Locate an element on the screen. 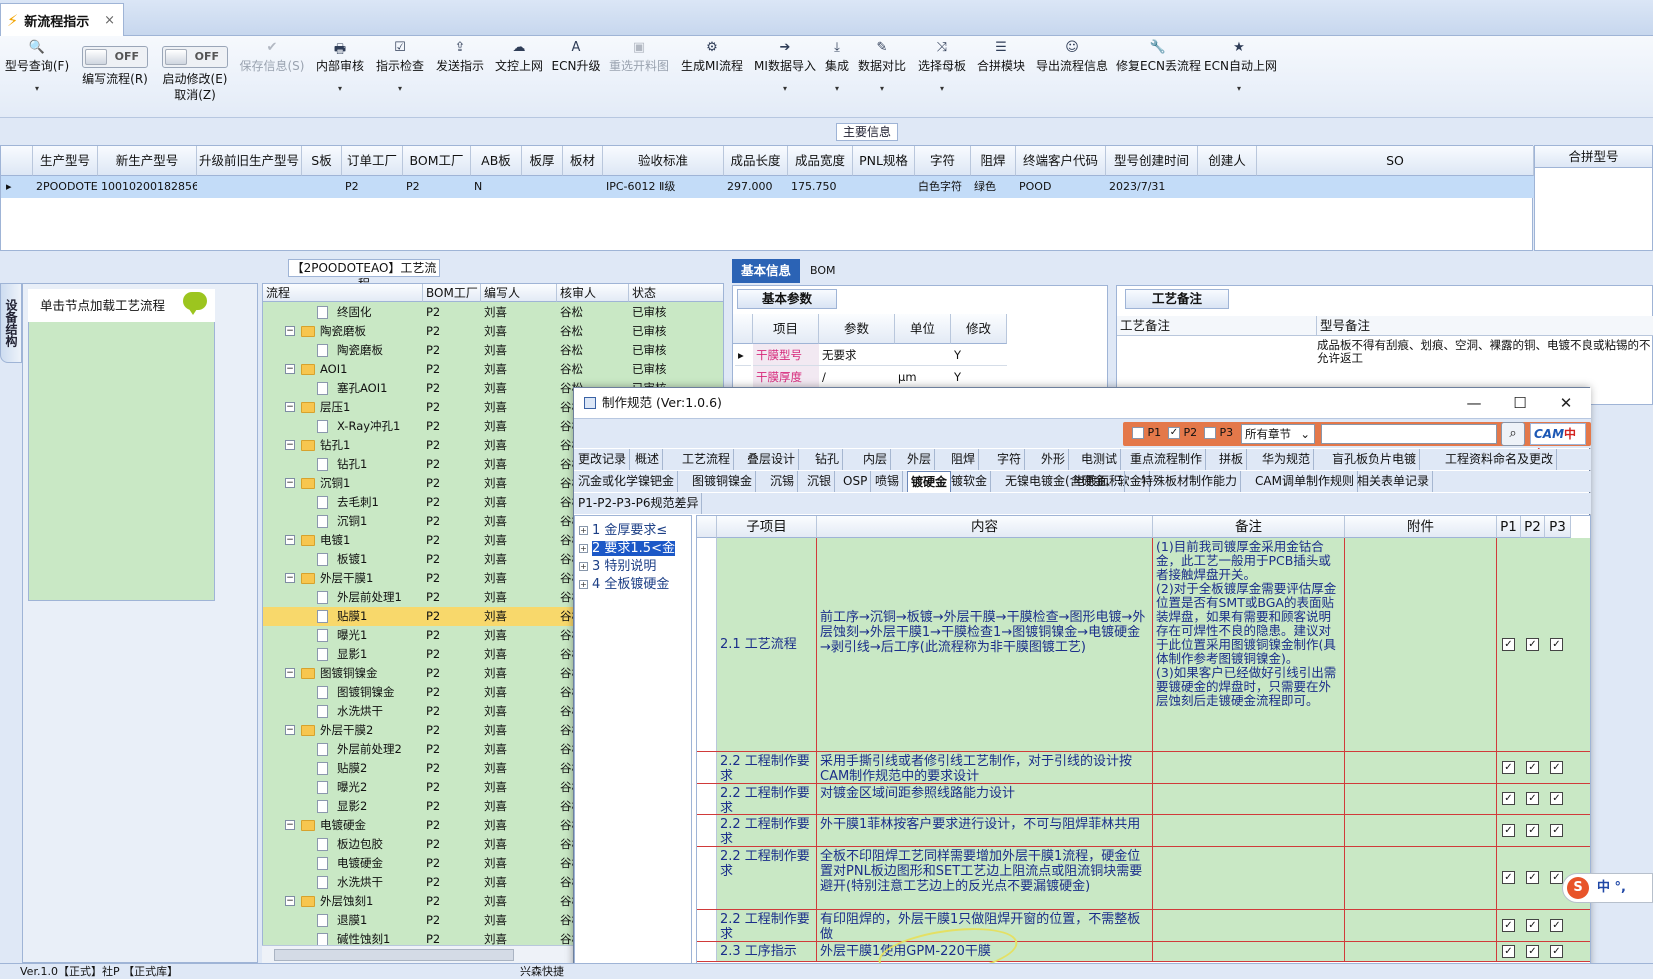  toolbar-btn-13: ✎ 数据对比 ▾ is located at coordinates (882, 66).